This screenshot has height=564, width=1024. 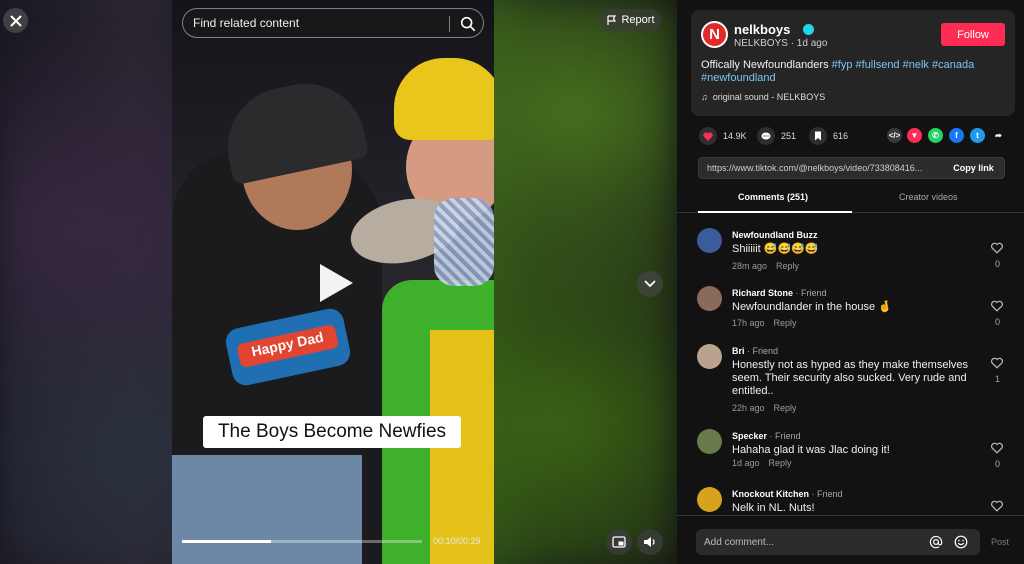 I want to click on comment-composer: Post, so click(x=850, y=539).